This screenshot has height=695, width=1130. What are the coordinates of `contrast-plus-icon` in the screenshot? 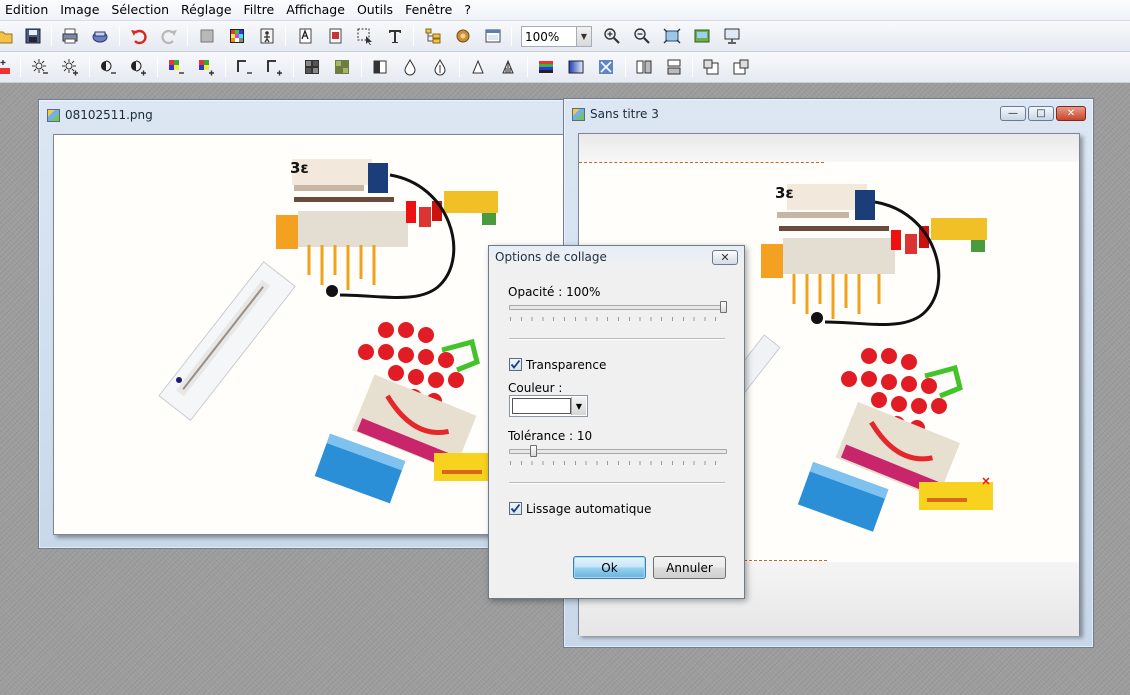 It's located at (138, 67).